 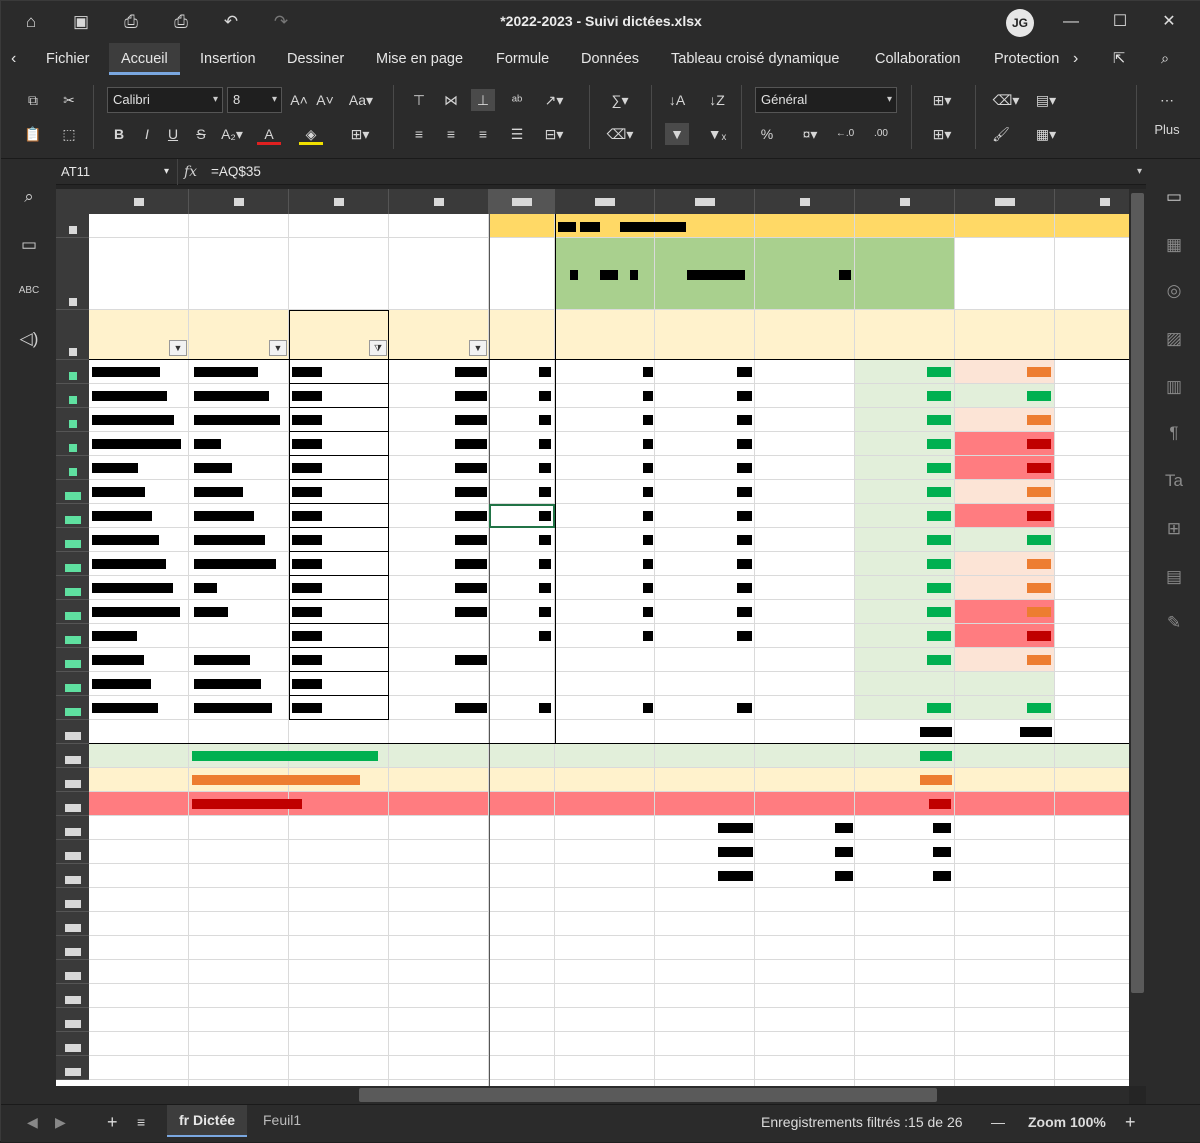 I want to click on sort-desc-icon: ↓Z, so click(x=717, y=100).